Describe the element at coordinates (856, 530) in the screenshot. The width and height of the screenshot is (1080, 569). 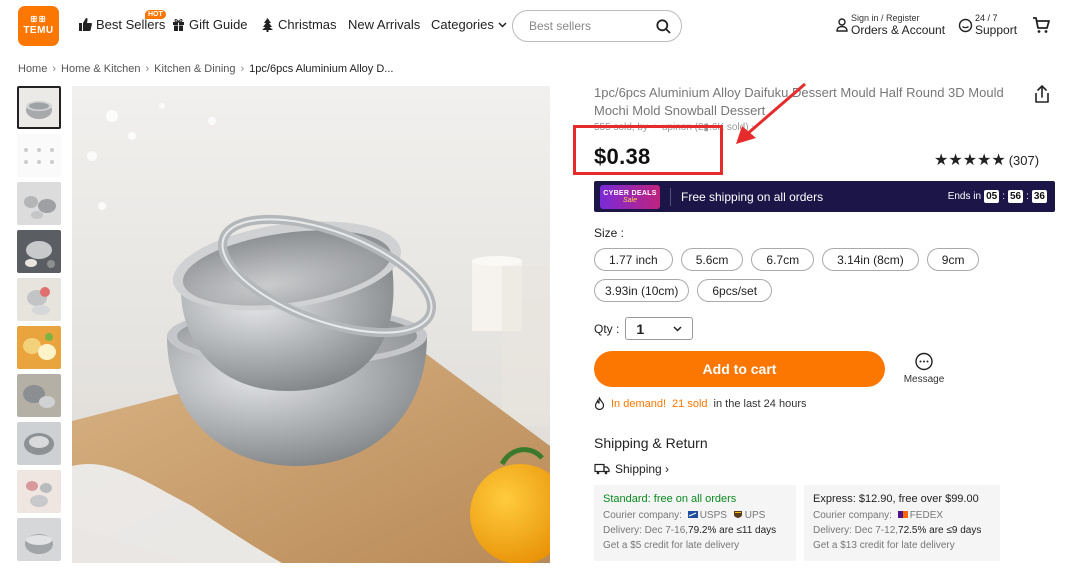
I see `express-delivery-dates: Delivery: Dec 7-12,` at that location.